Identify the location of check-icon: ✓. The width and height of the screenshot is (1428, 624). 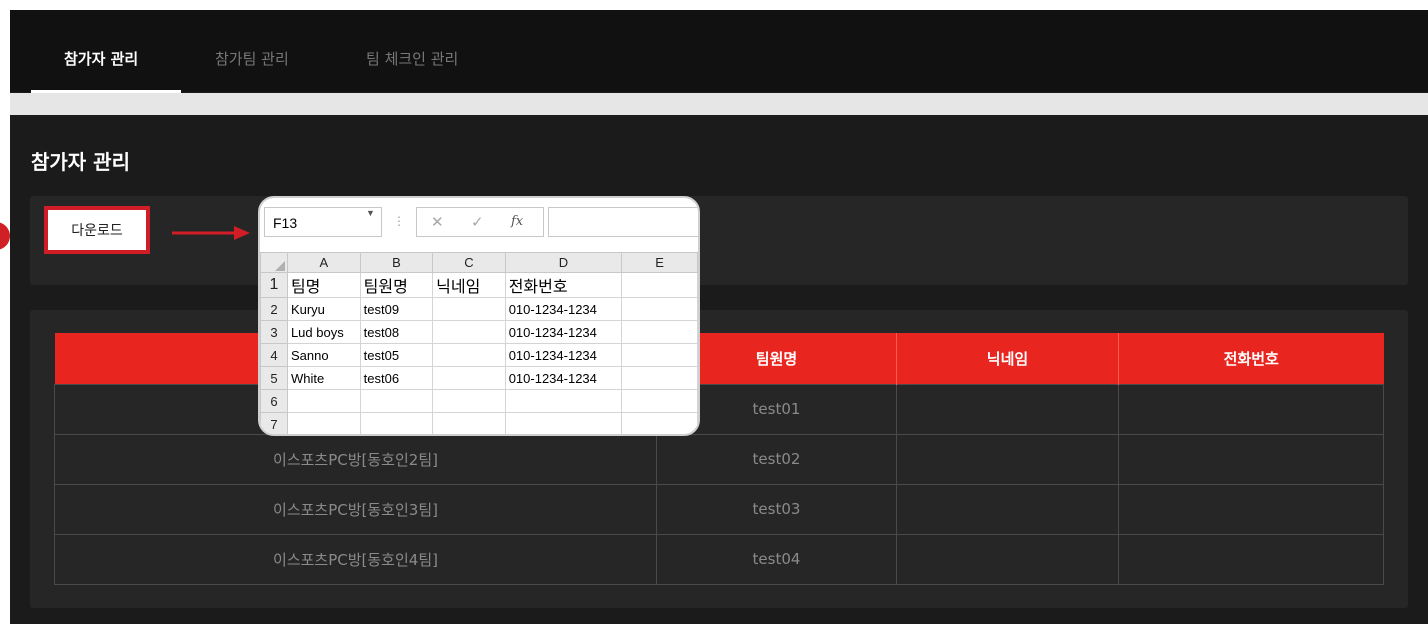
(477, 222).